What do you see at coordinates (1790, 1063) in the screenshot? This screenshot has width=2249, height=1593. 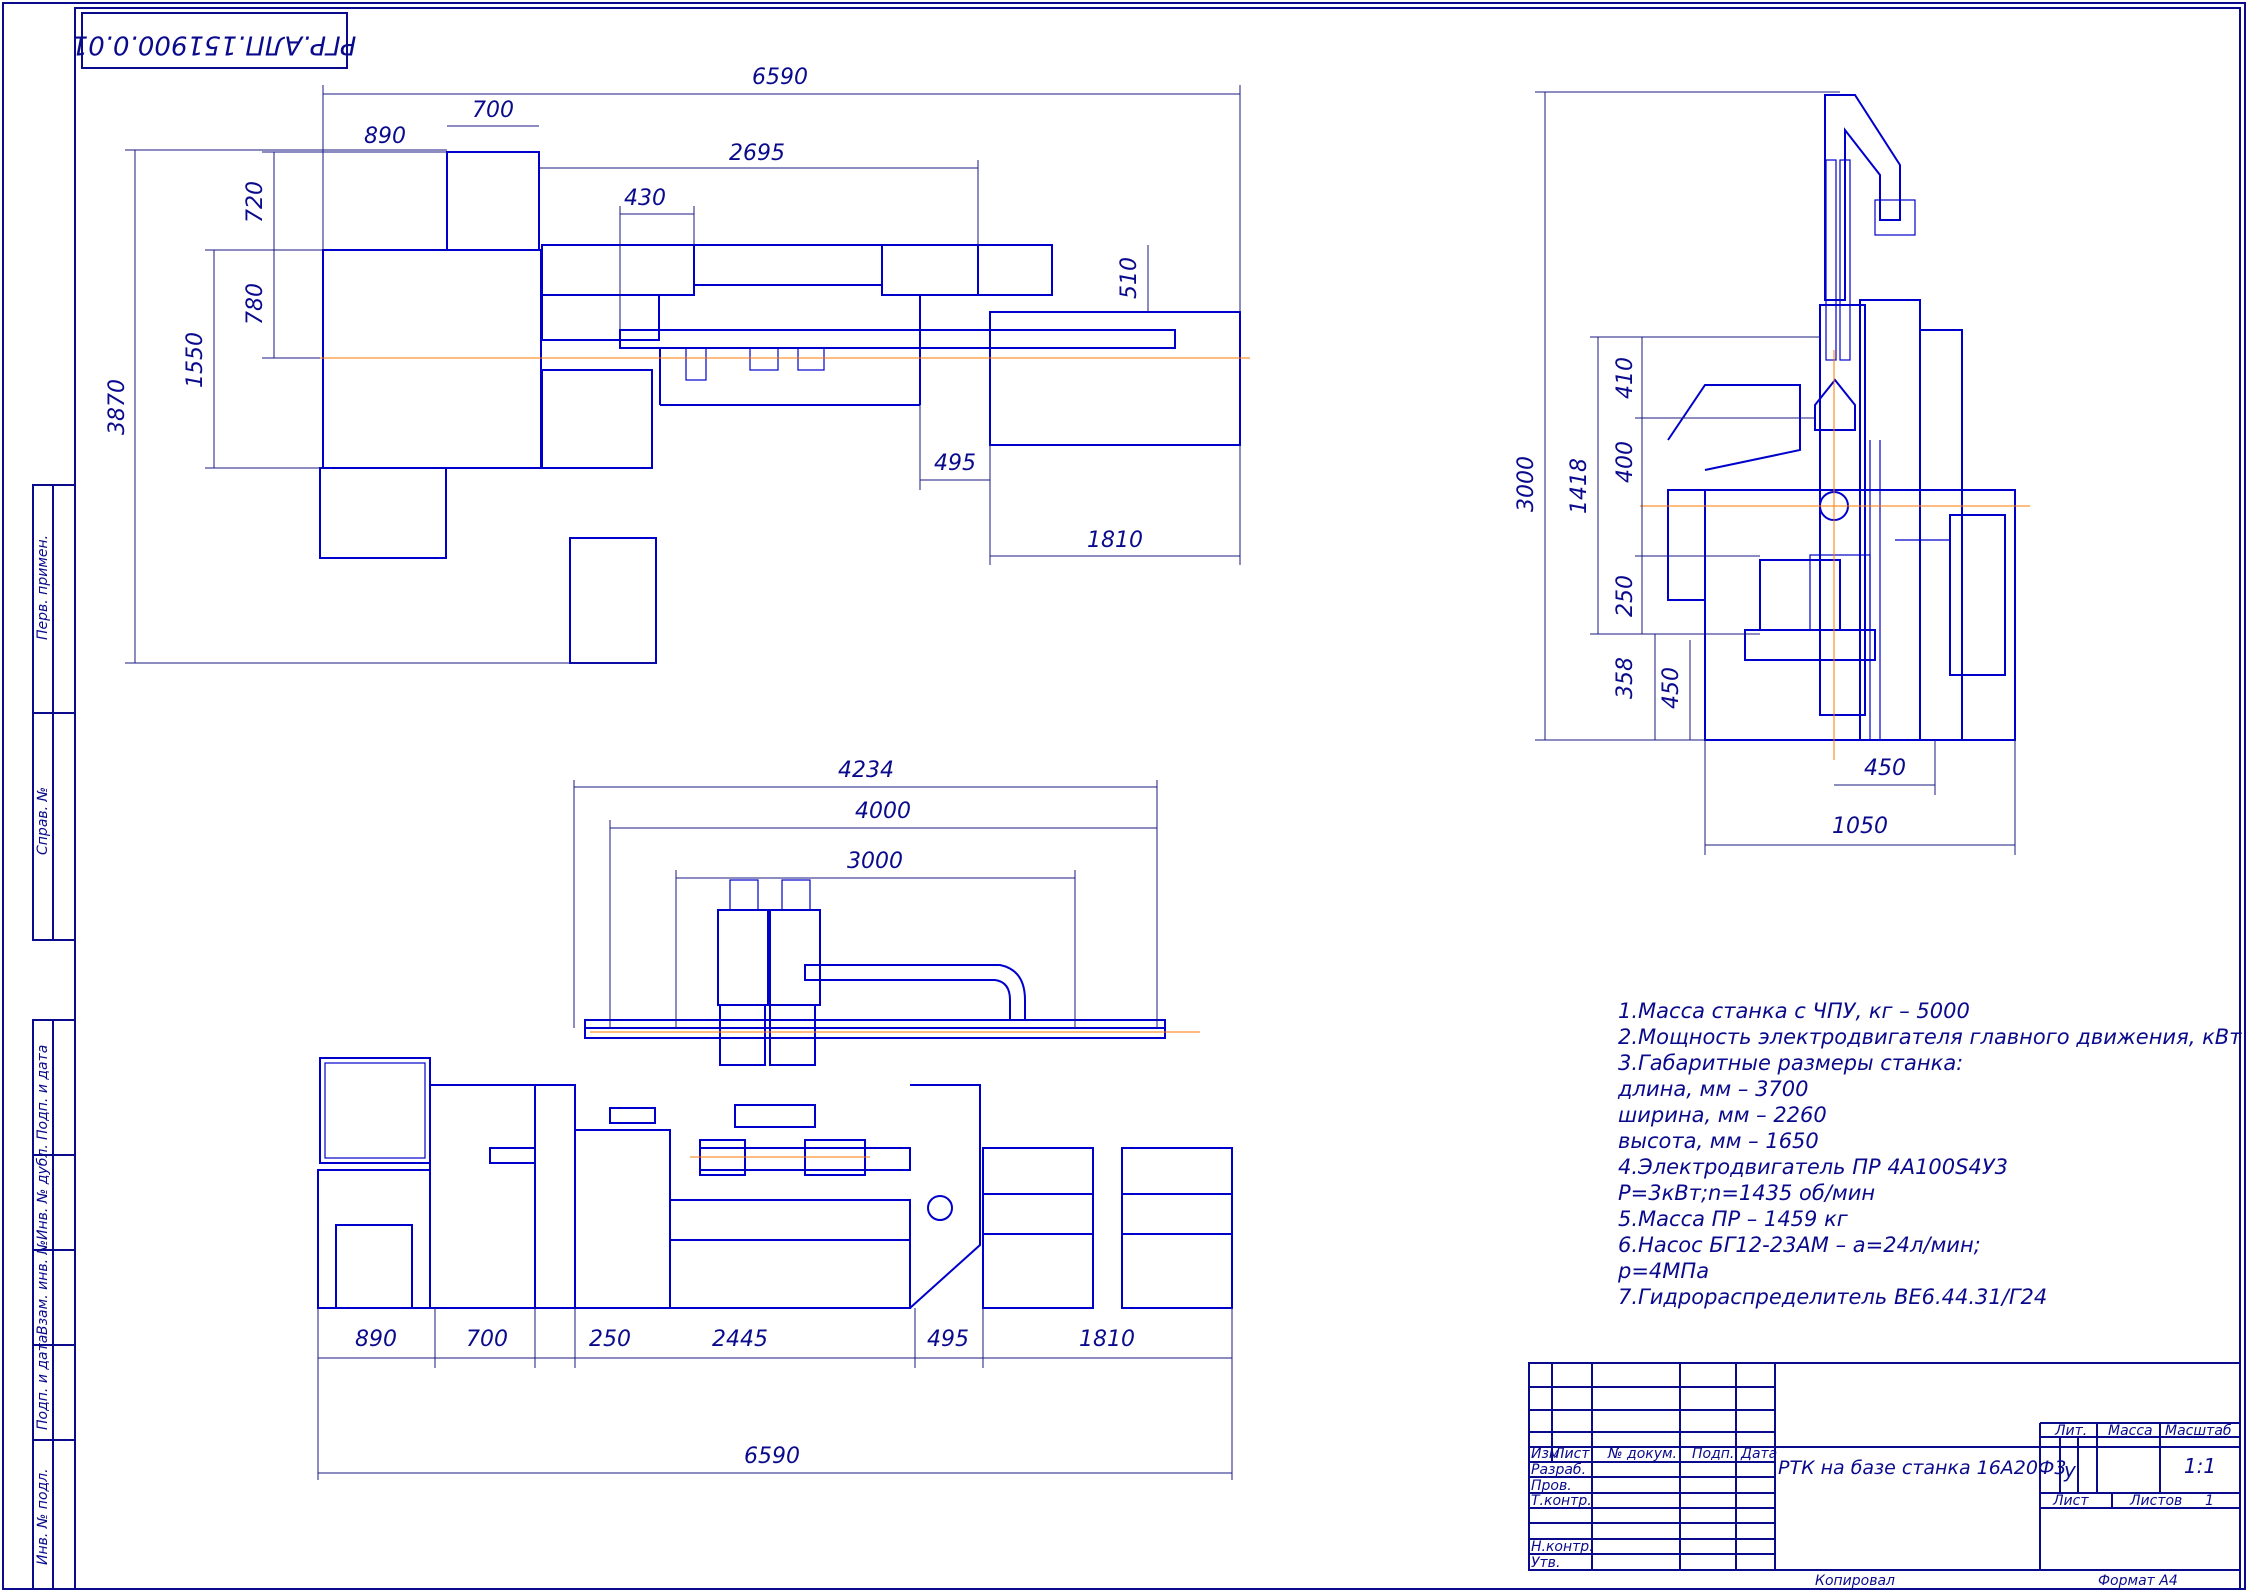 I see `note-3: 3.Габаритные размеры станка:` at bounding box center [1790, 1063].